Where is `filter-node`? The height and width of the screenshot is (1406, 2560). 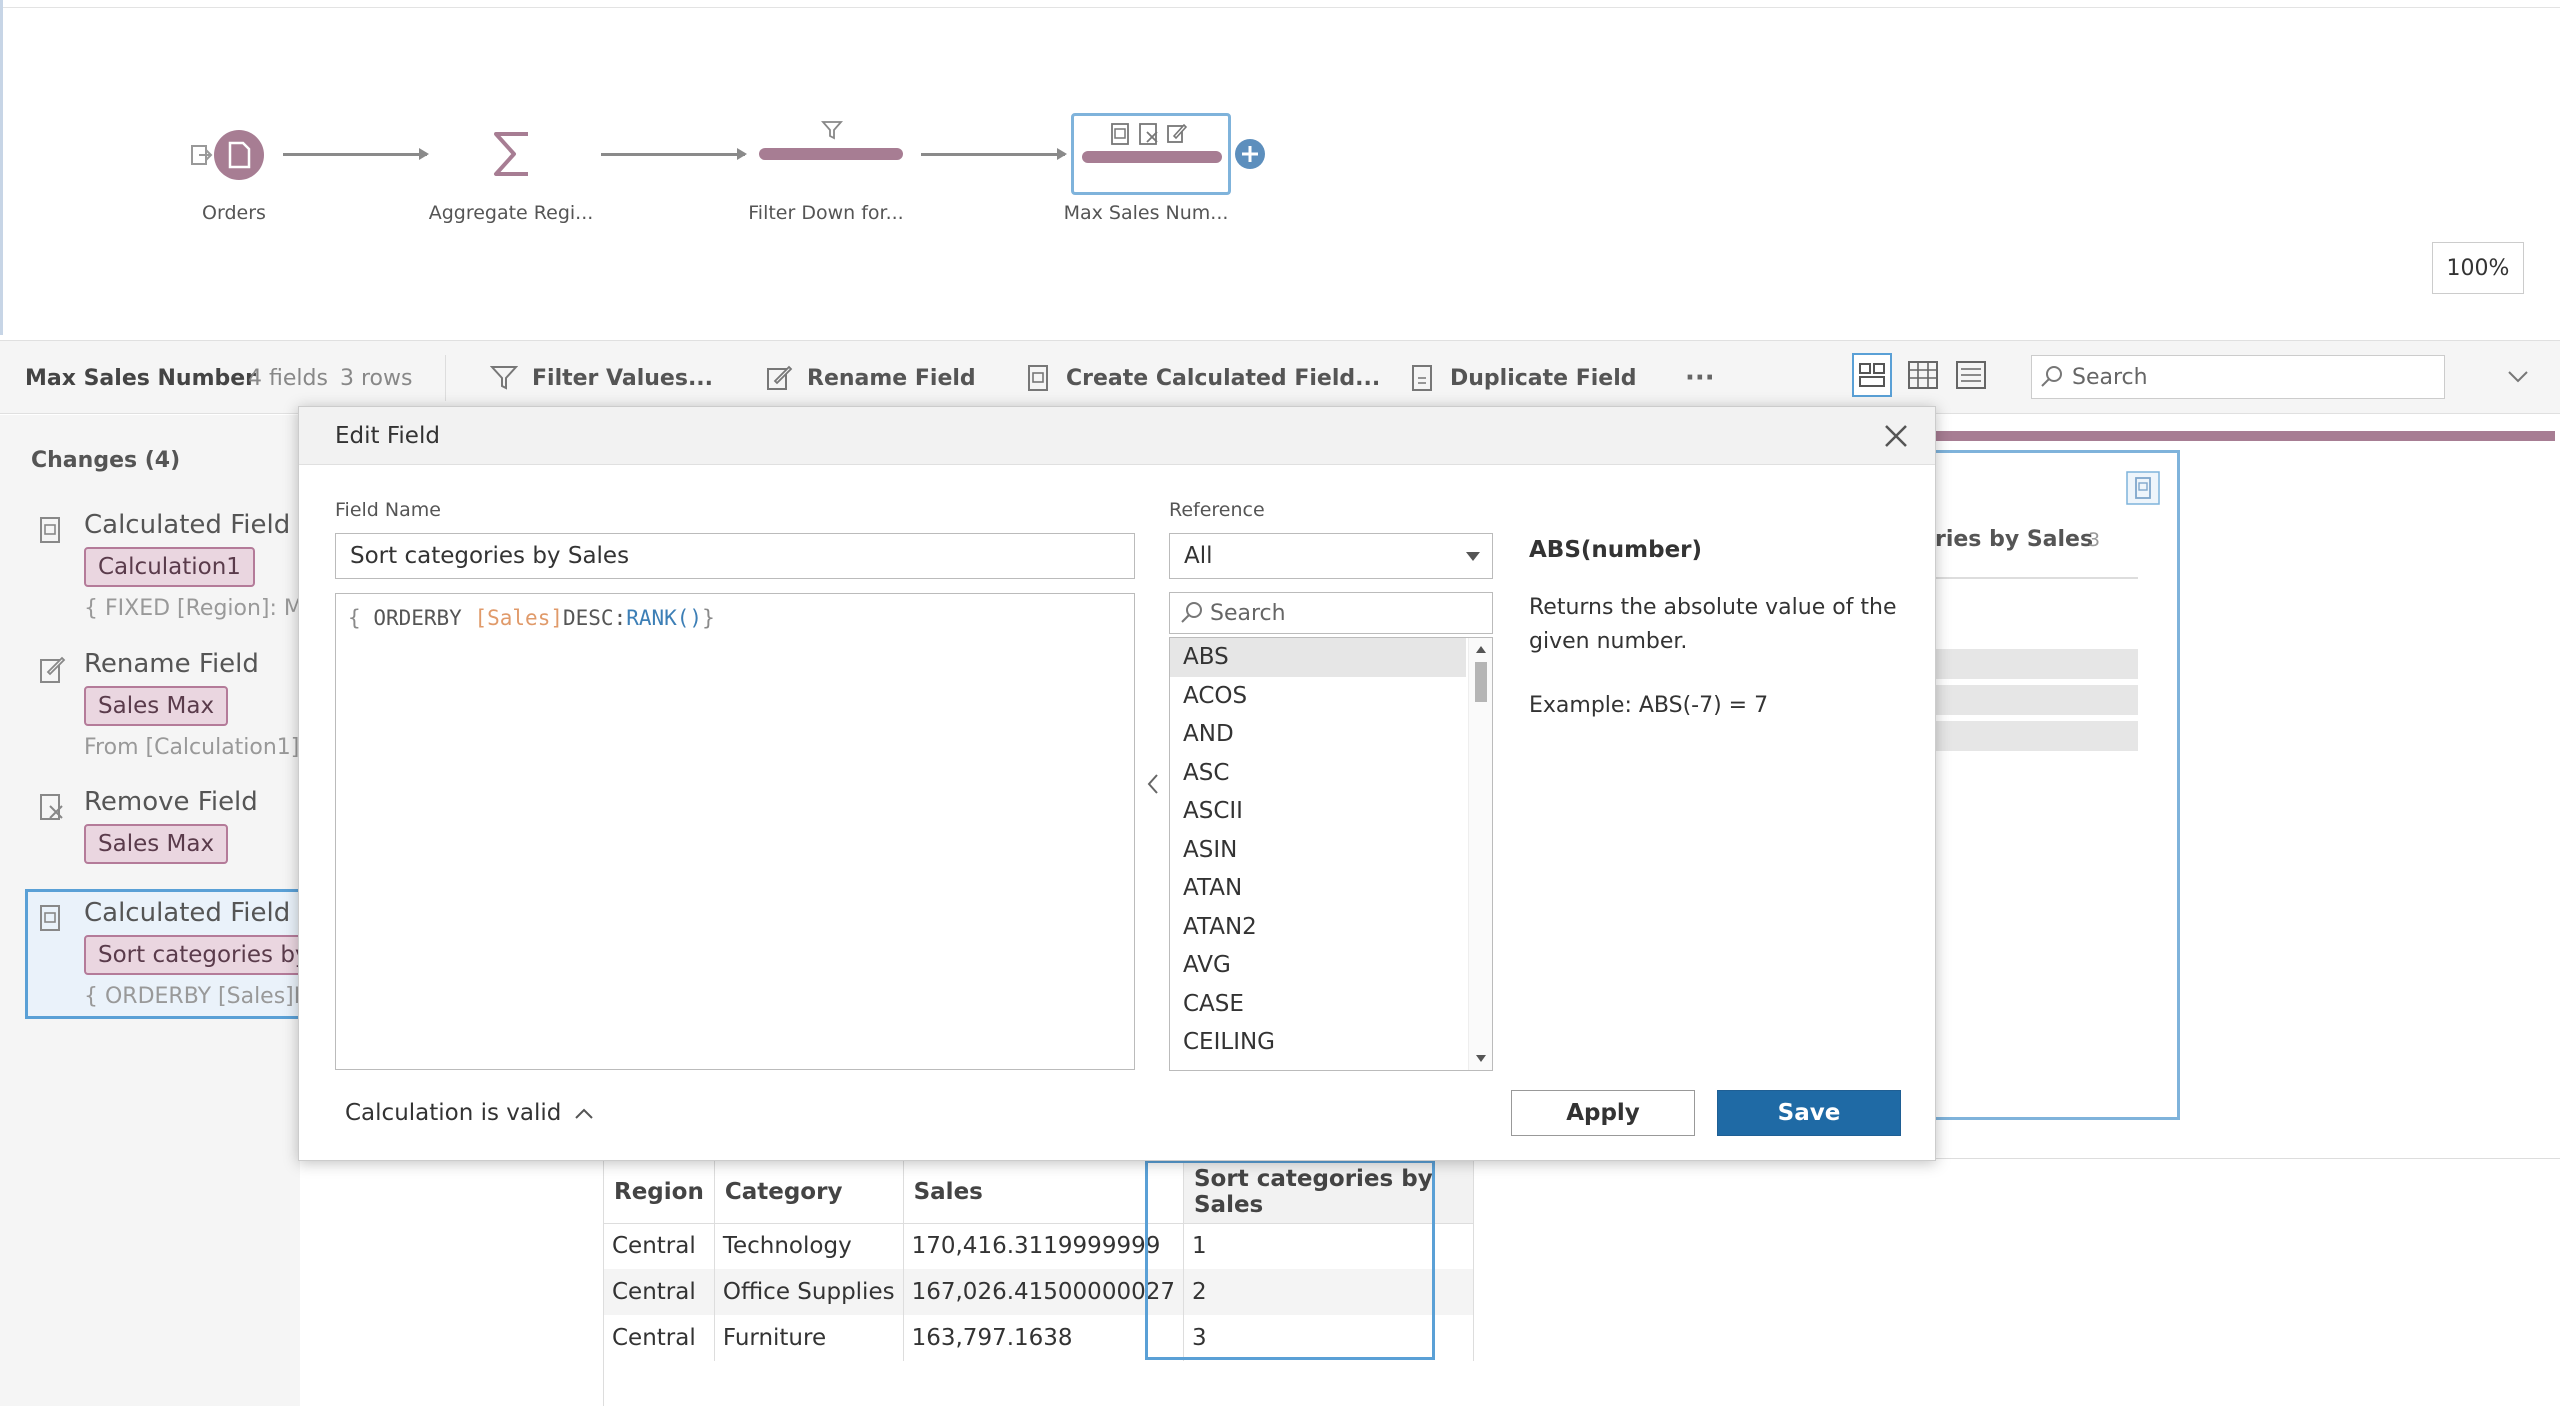 filter-node is located at coordinates (831, 154).